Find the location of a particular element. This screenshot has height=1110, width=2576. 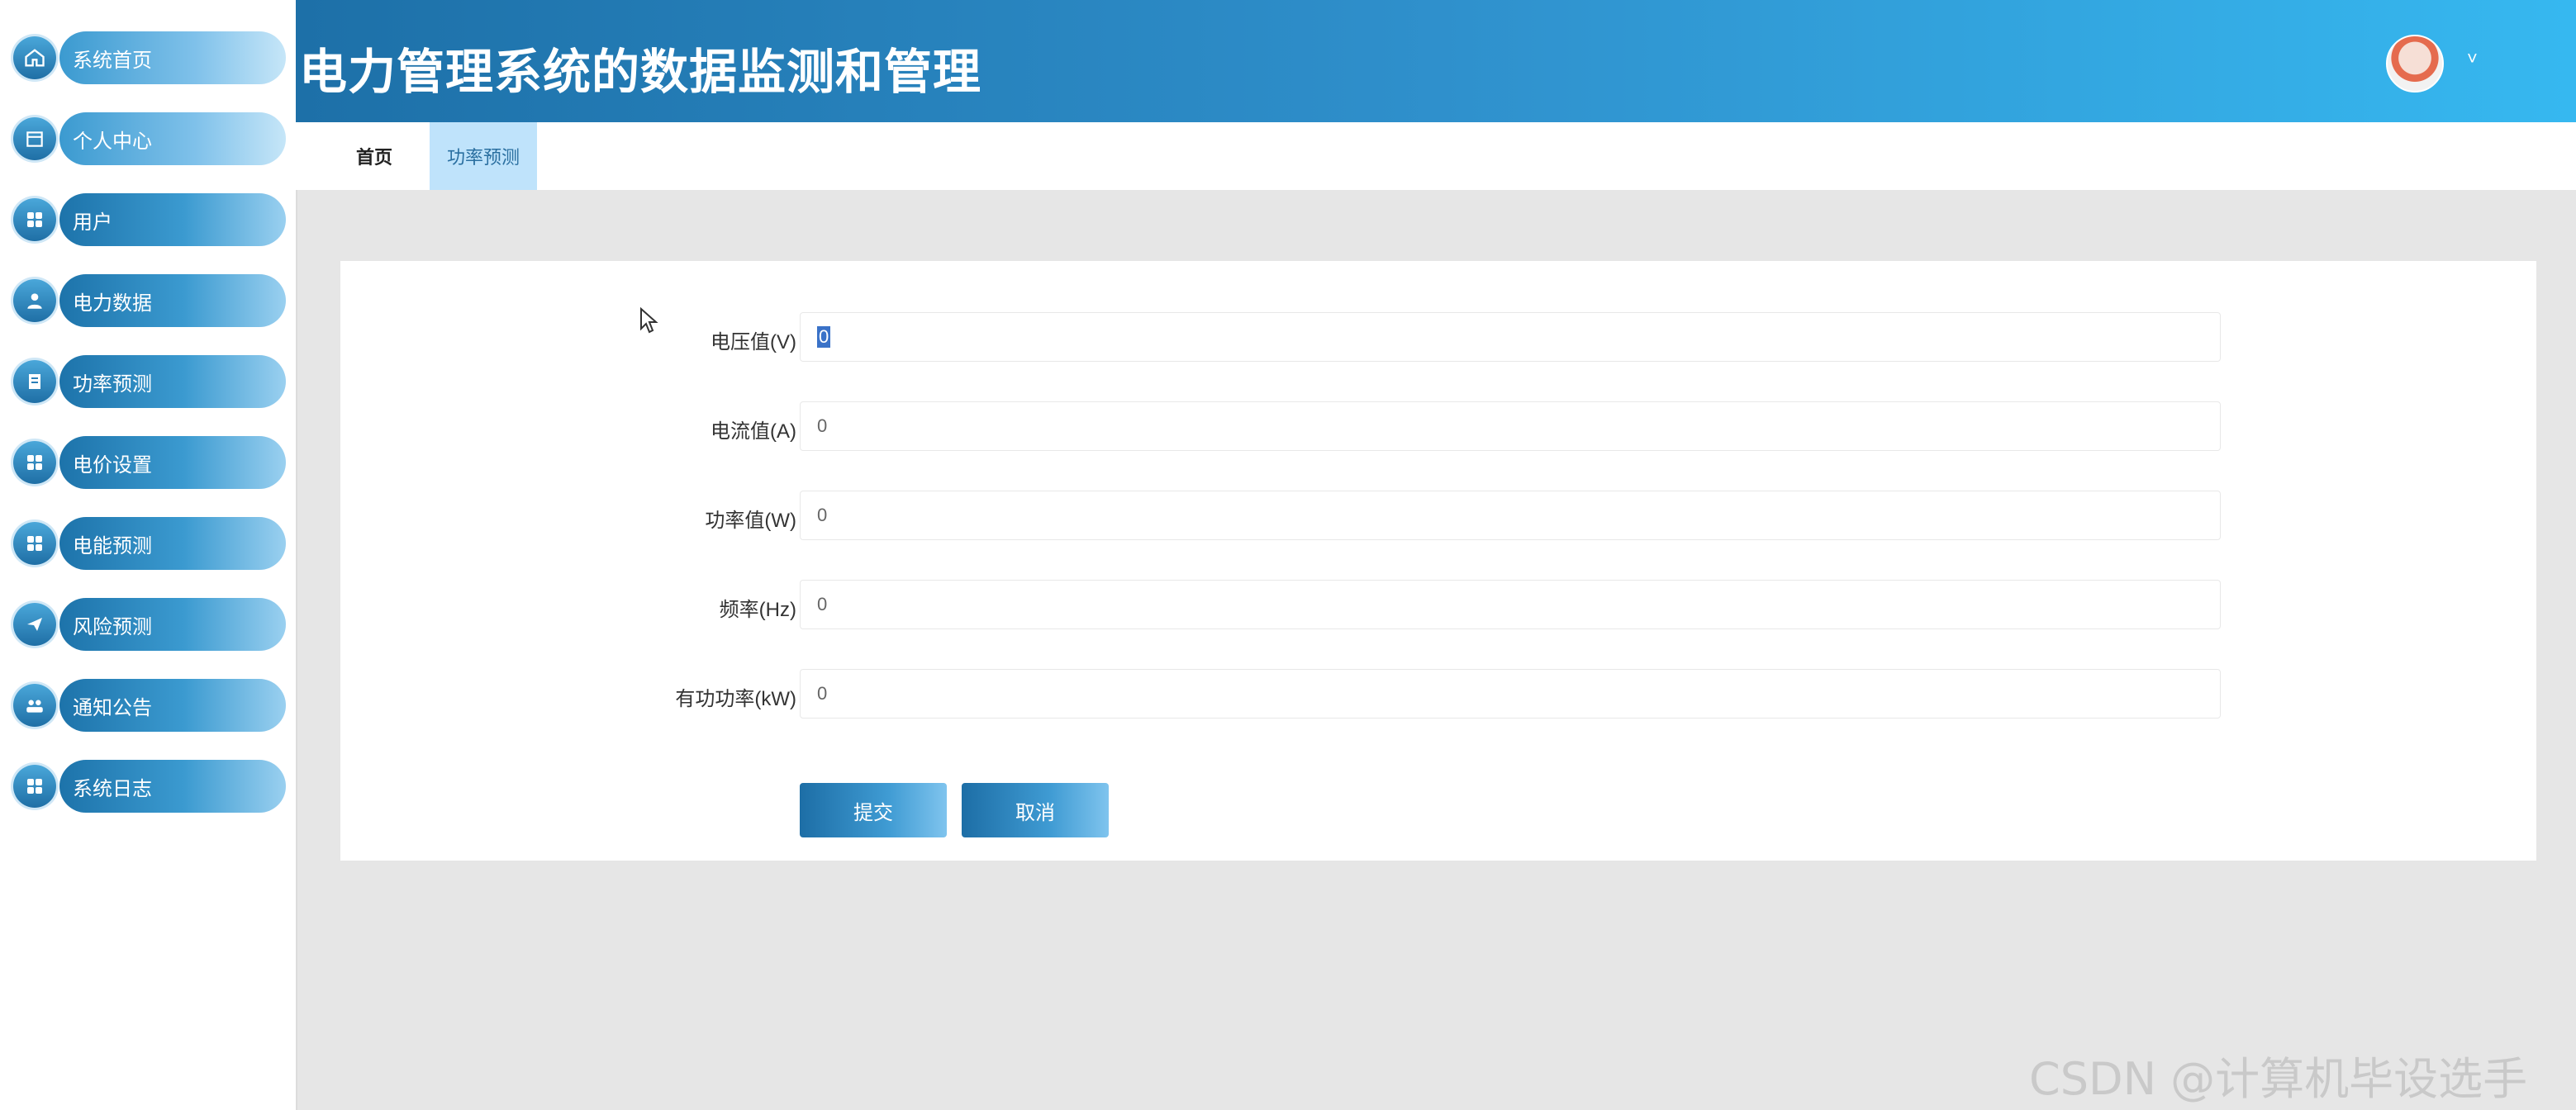

current-value: 0 is located at coordinates (822, 425).